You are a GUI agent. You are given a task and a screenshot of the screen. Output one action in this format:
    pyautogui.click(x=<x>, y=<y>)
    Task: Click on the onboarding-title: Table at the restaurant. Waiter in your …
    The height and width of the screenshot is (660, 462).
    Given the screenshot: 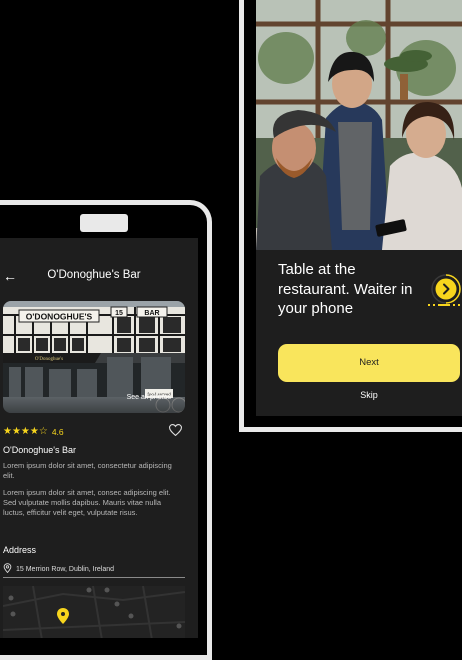 What is the action you would take?
    pyautogui.click(x=345, y=289)
    